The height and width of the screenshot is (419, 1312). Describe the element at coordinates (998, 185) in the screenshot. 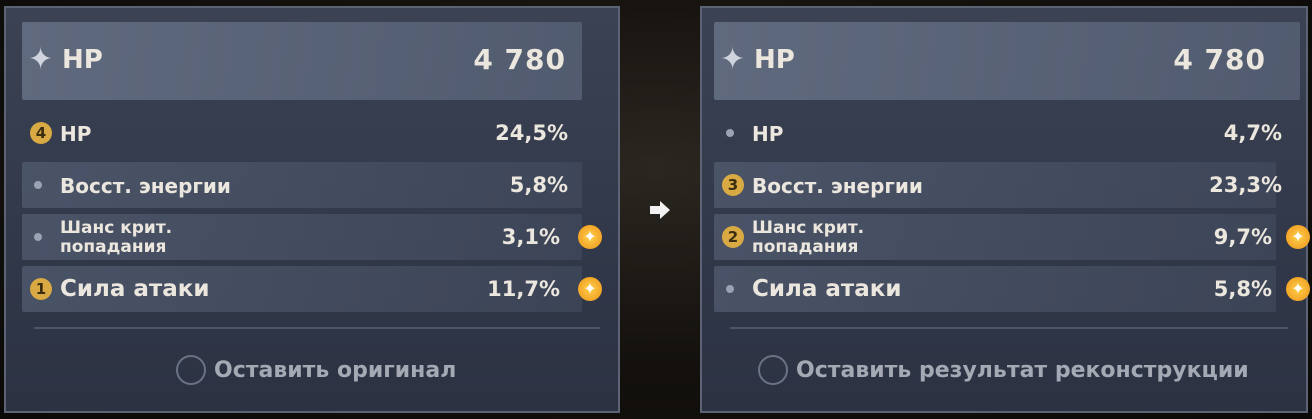

I see `substat-row: 3 Восст. энергии 23,3%` at that location.